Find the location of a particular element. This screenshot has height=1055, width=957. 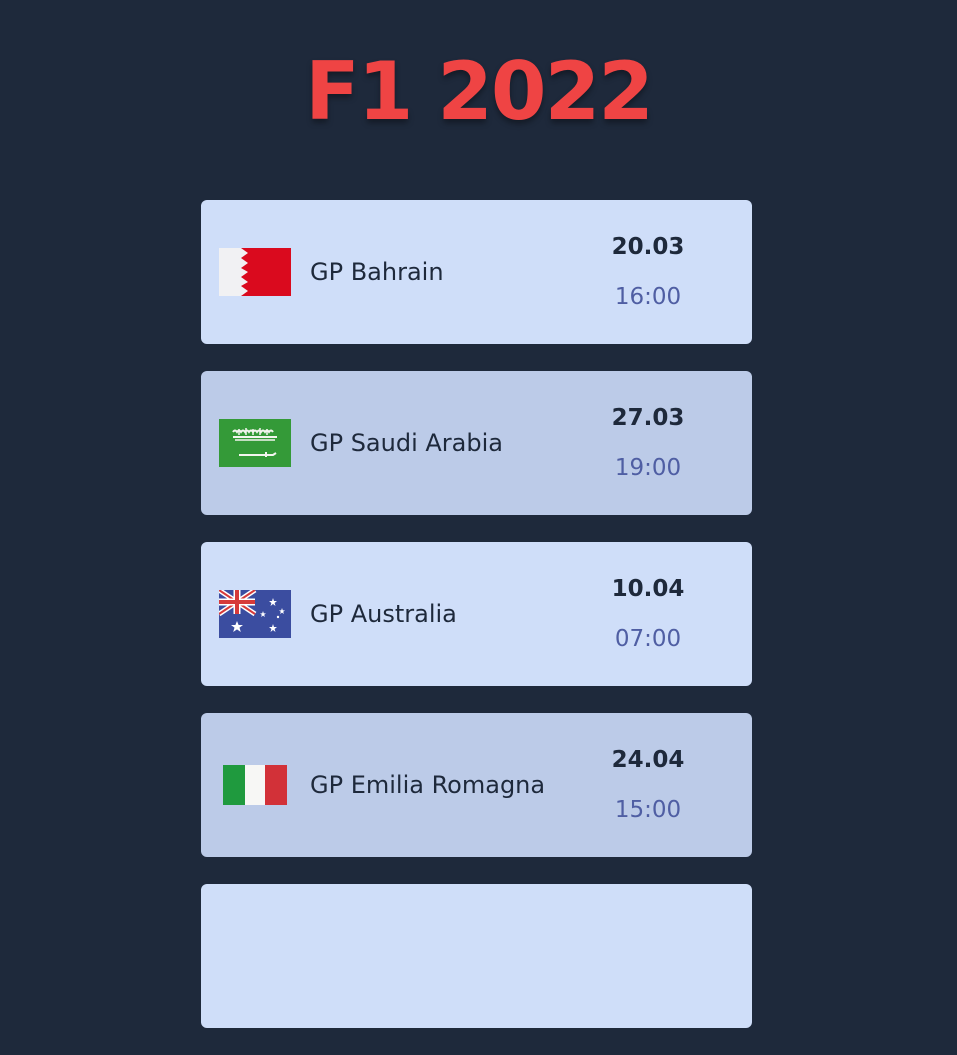

race-time: 07:00 is located at coordinates (648, 639).